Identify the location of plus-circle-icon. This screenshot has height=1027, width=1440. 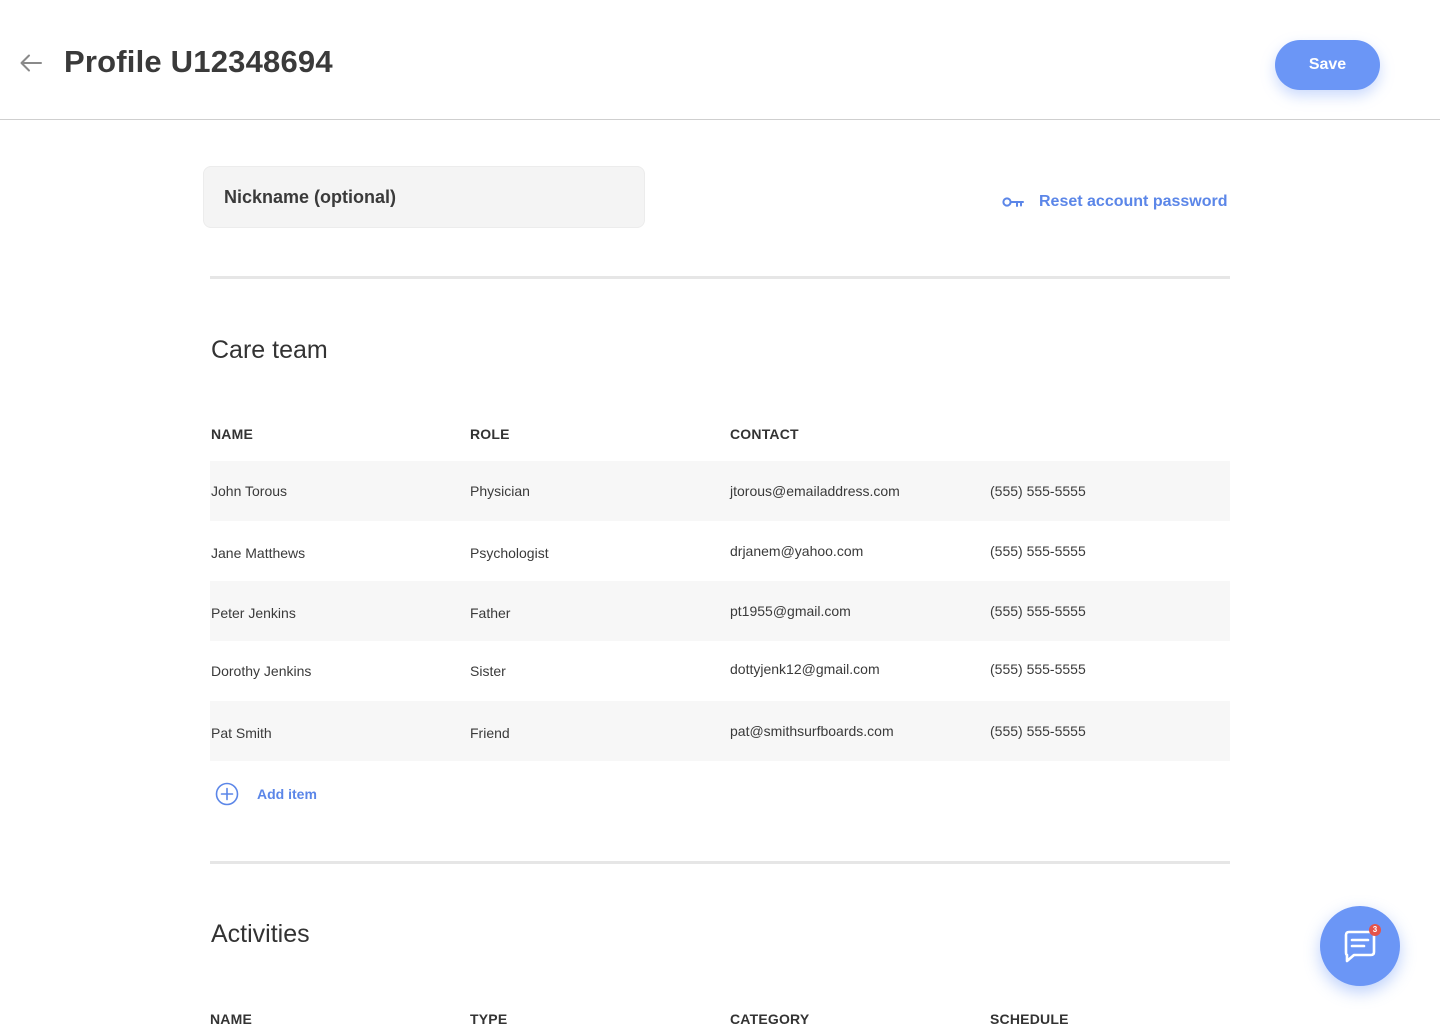
(227, 794).